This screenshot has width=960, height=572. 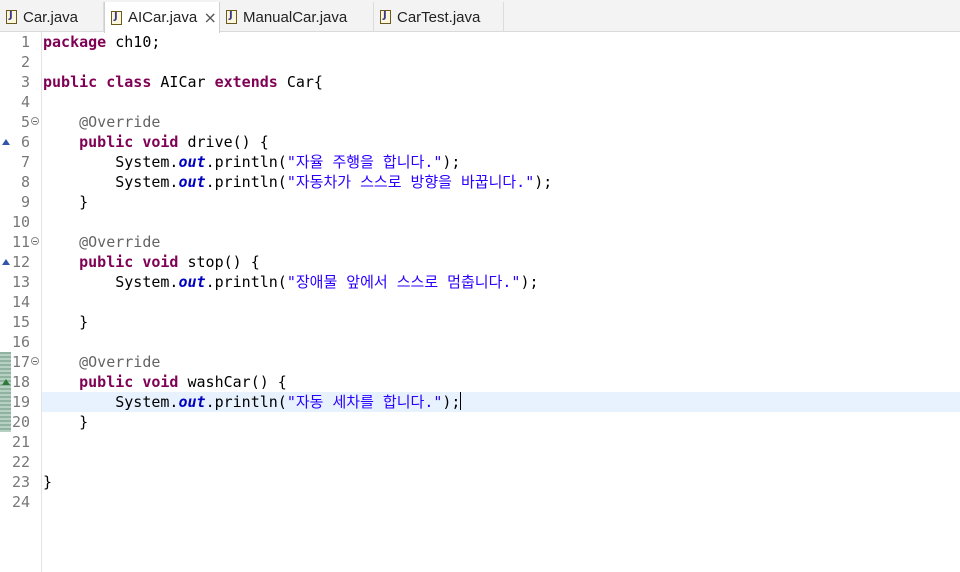 What do you see at coordinates (25, 82) in the screenshot?
I see `line-number: 3` at bounding box center [25, 82].